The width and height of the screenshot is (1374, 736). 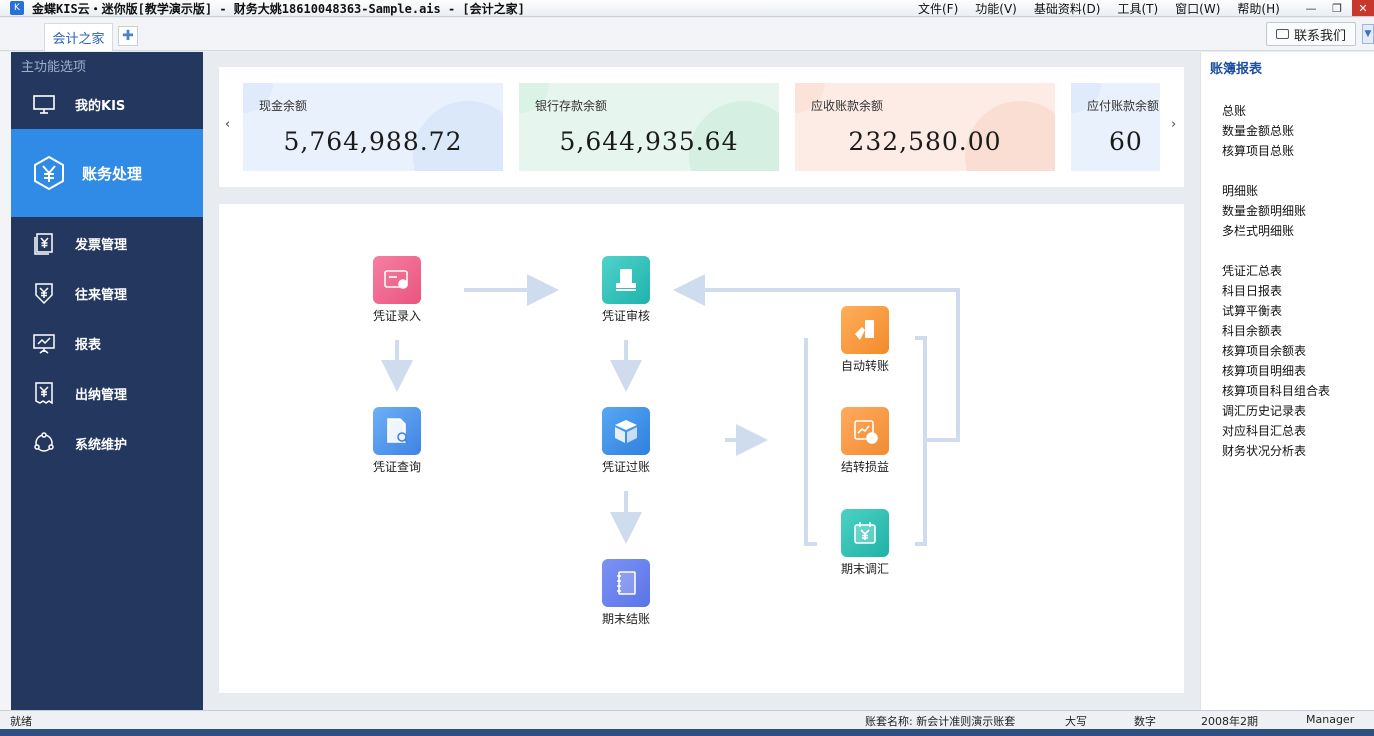 What do you see at coordinates (1264, 210) in the screenshot?
I see `report-link-qty-amount-detail: 数量金额明细账` at bounding box center [1264, 210].